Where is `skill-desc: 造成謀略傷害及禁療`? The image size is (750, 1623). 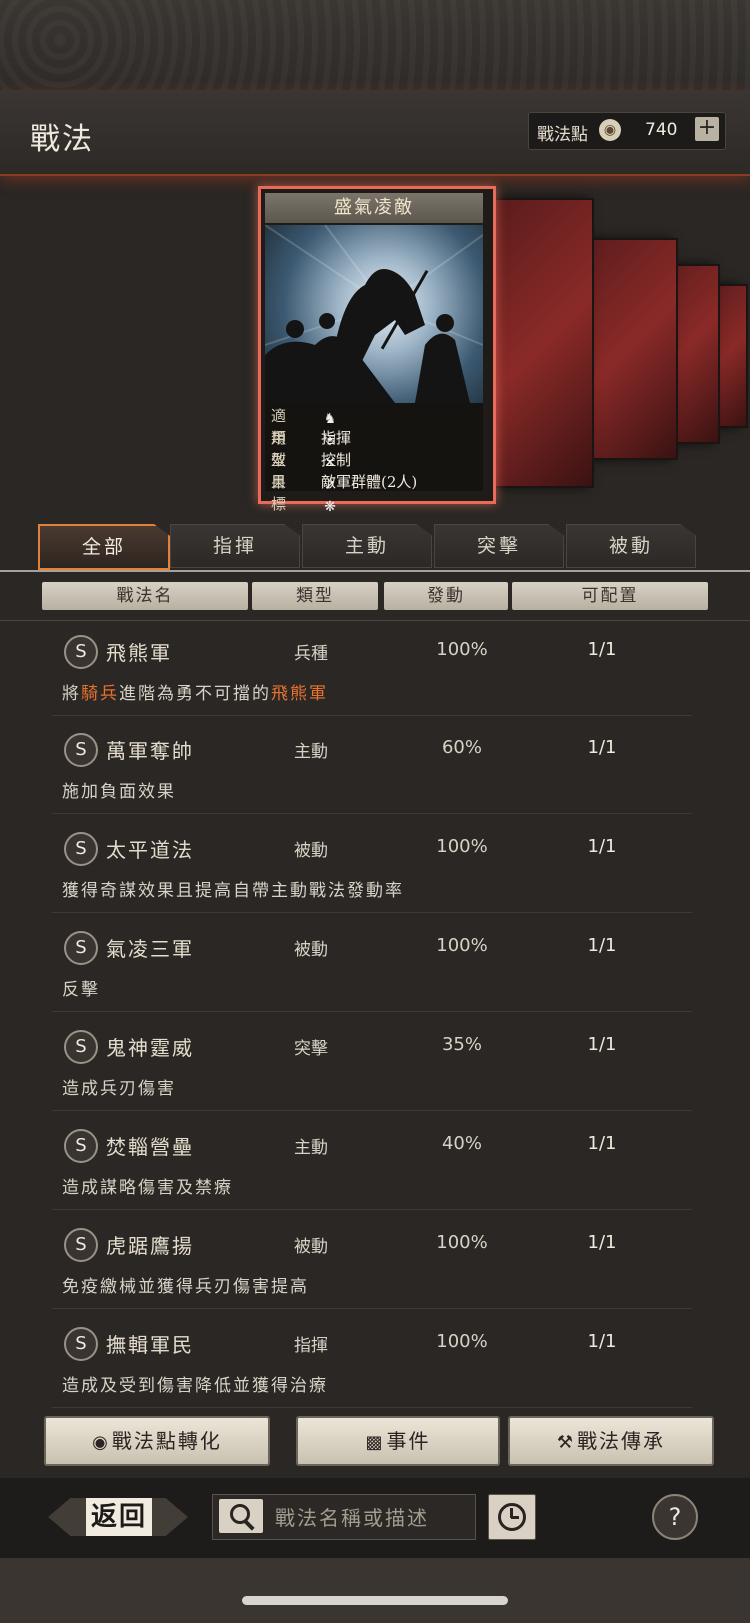 skill-desc: 造成謀略傷害及禁療 is located at coordinates (147, 1188).